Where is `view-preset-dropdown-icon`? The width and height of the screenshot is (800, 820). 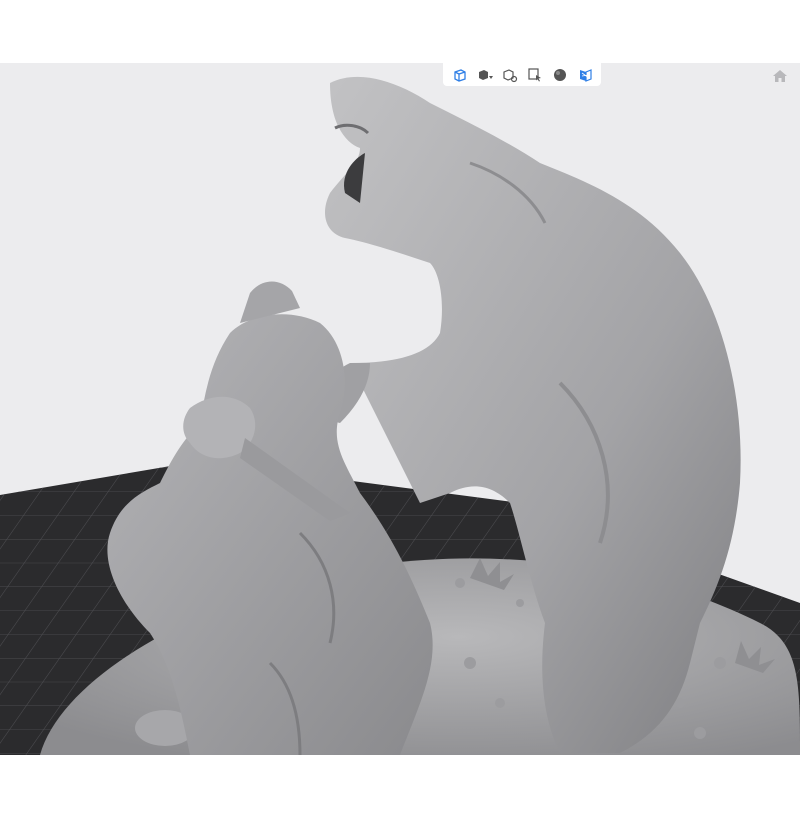 view-preset-dropdown-icon is located at coordinates (485, 74).